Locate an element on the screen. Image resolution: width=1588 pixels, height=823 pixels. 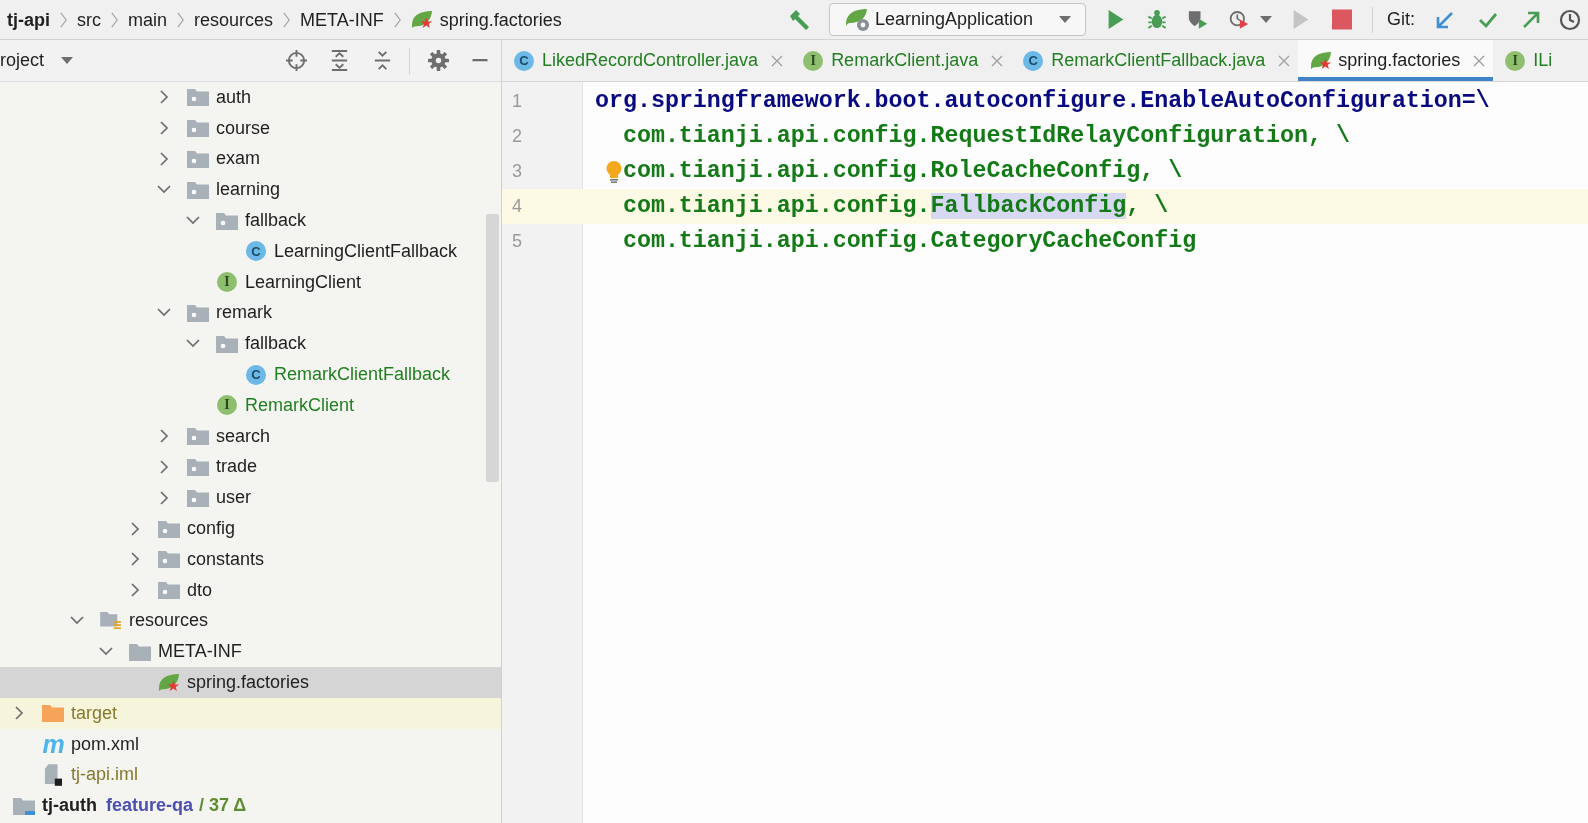
scrollbar-thumb is located at coordinates (492, 348).